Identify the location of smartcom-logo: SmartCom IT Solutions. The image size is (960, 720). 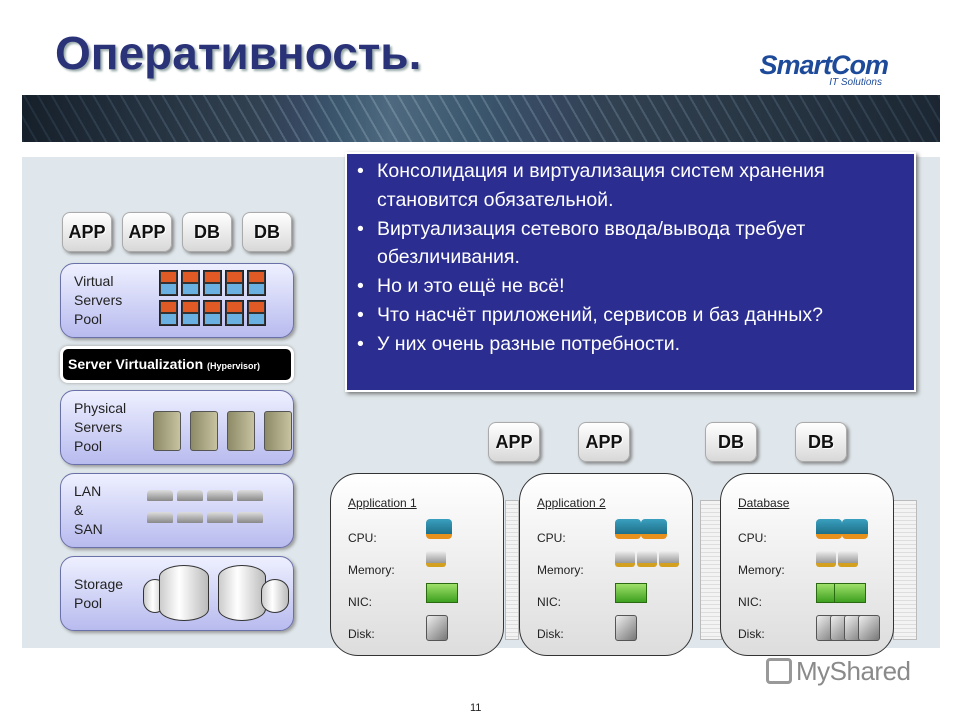
(803, 69).